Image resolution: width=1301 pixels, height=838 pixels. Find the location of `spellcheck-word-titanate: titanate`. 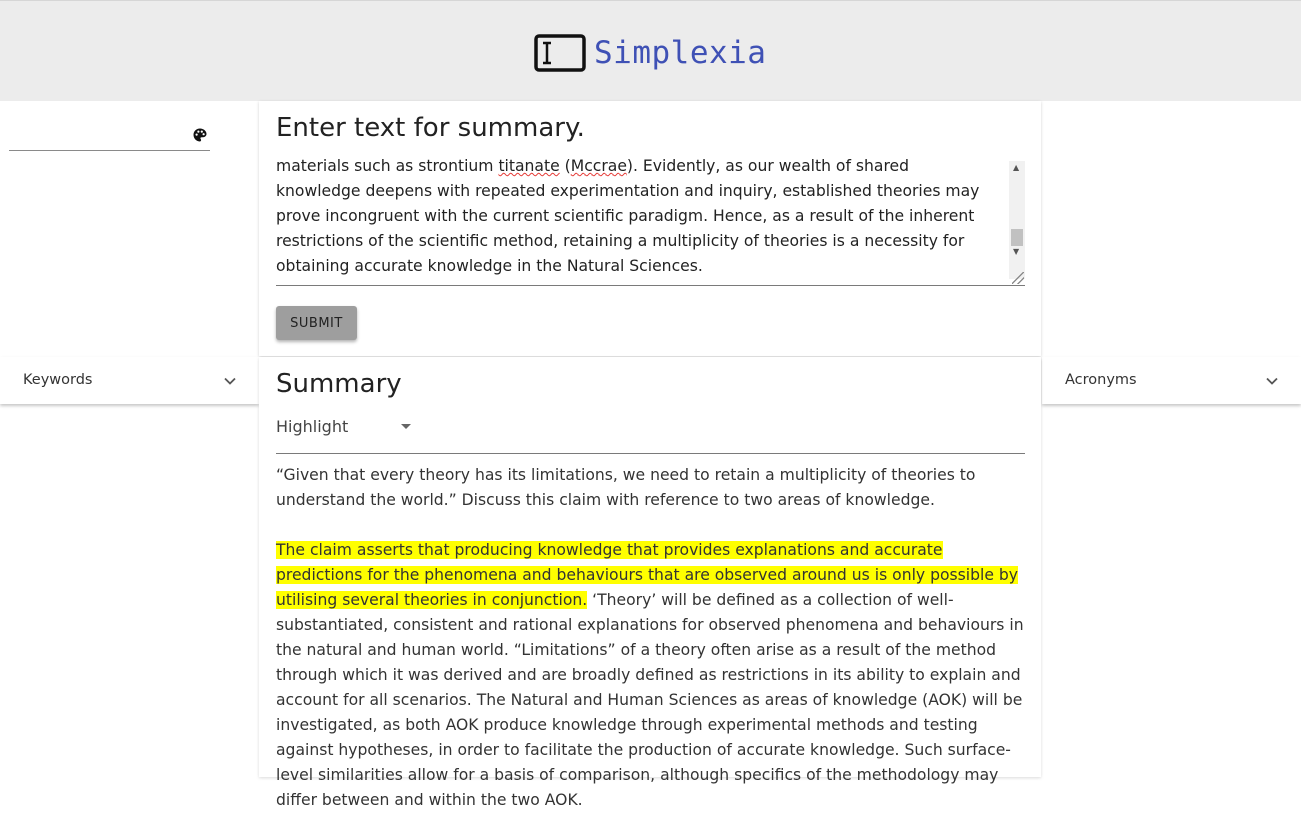

spellcheck-word-titanate: titanate is located at coordinates (528, 167).